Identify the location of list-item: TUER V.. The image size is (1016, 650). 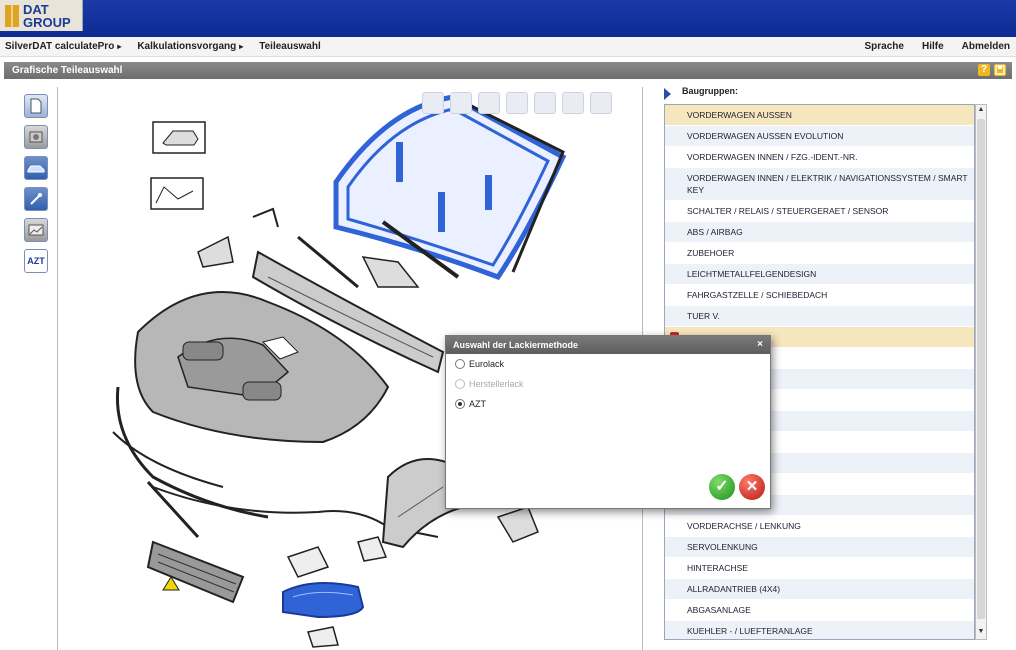
(819, 316).